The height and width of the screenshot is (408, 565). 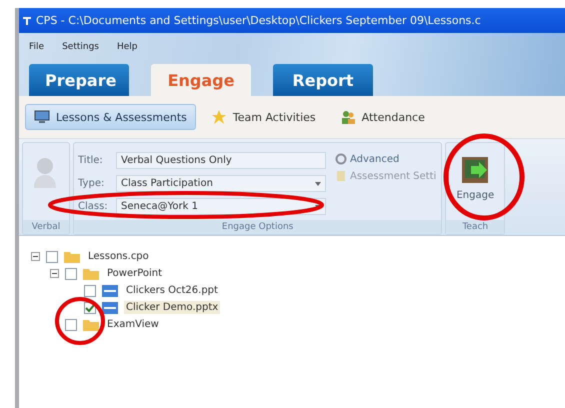 What do you see at coordinates (133, 324) in the screenshot?
I see `tree-item: ExamView` at bounding box center [133, 324].